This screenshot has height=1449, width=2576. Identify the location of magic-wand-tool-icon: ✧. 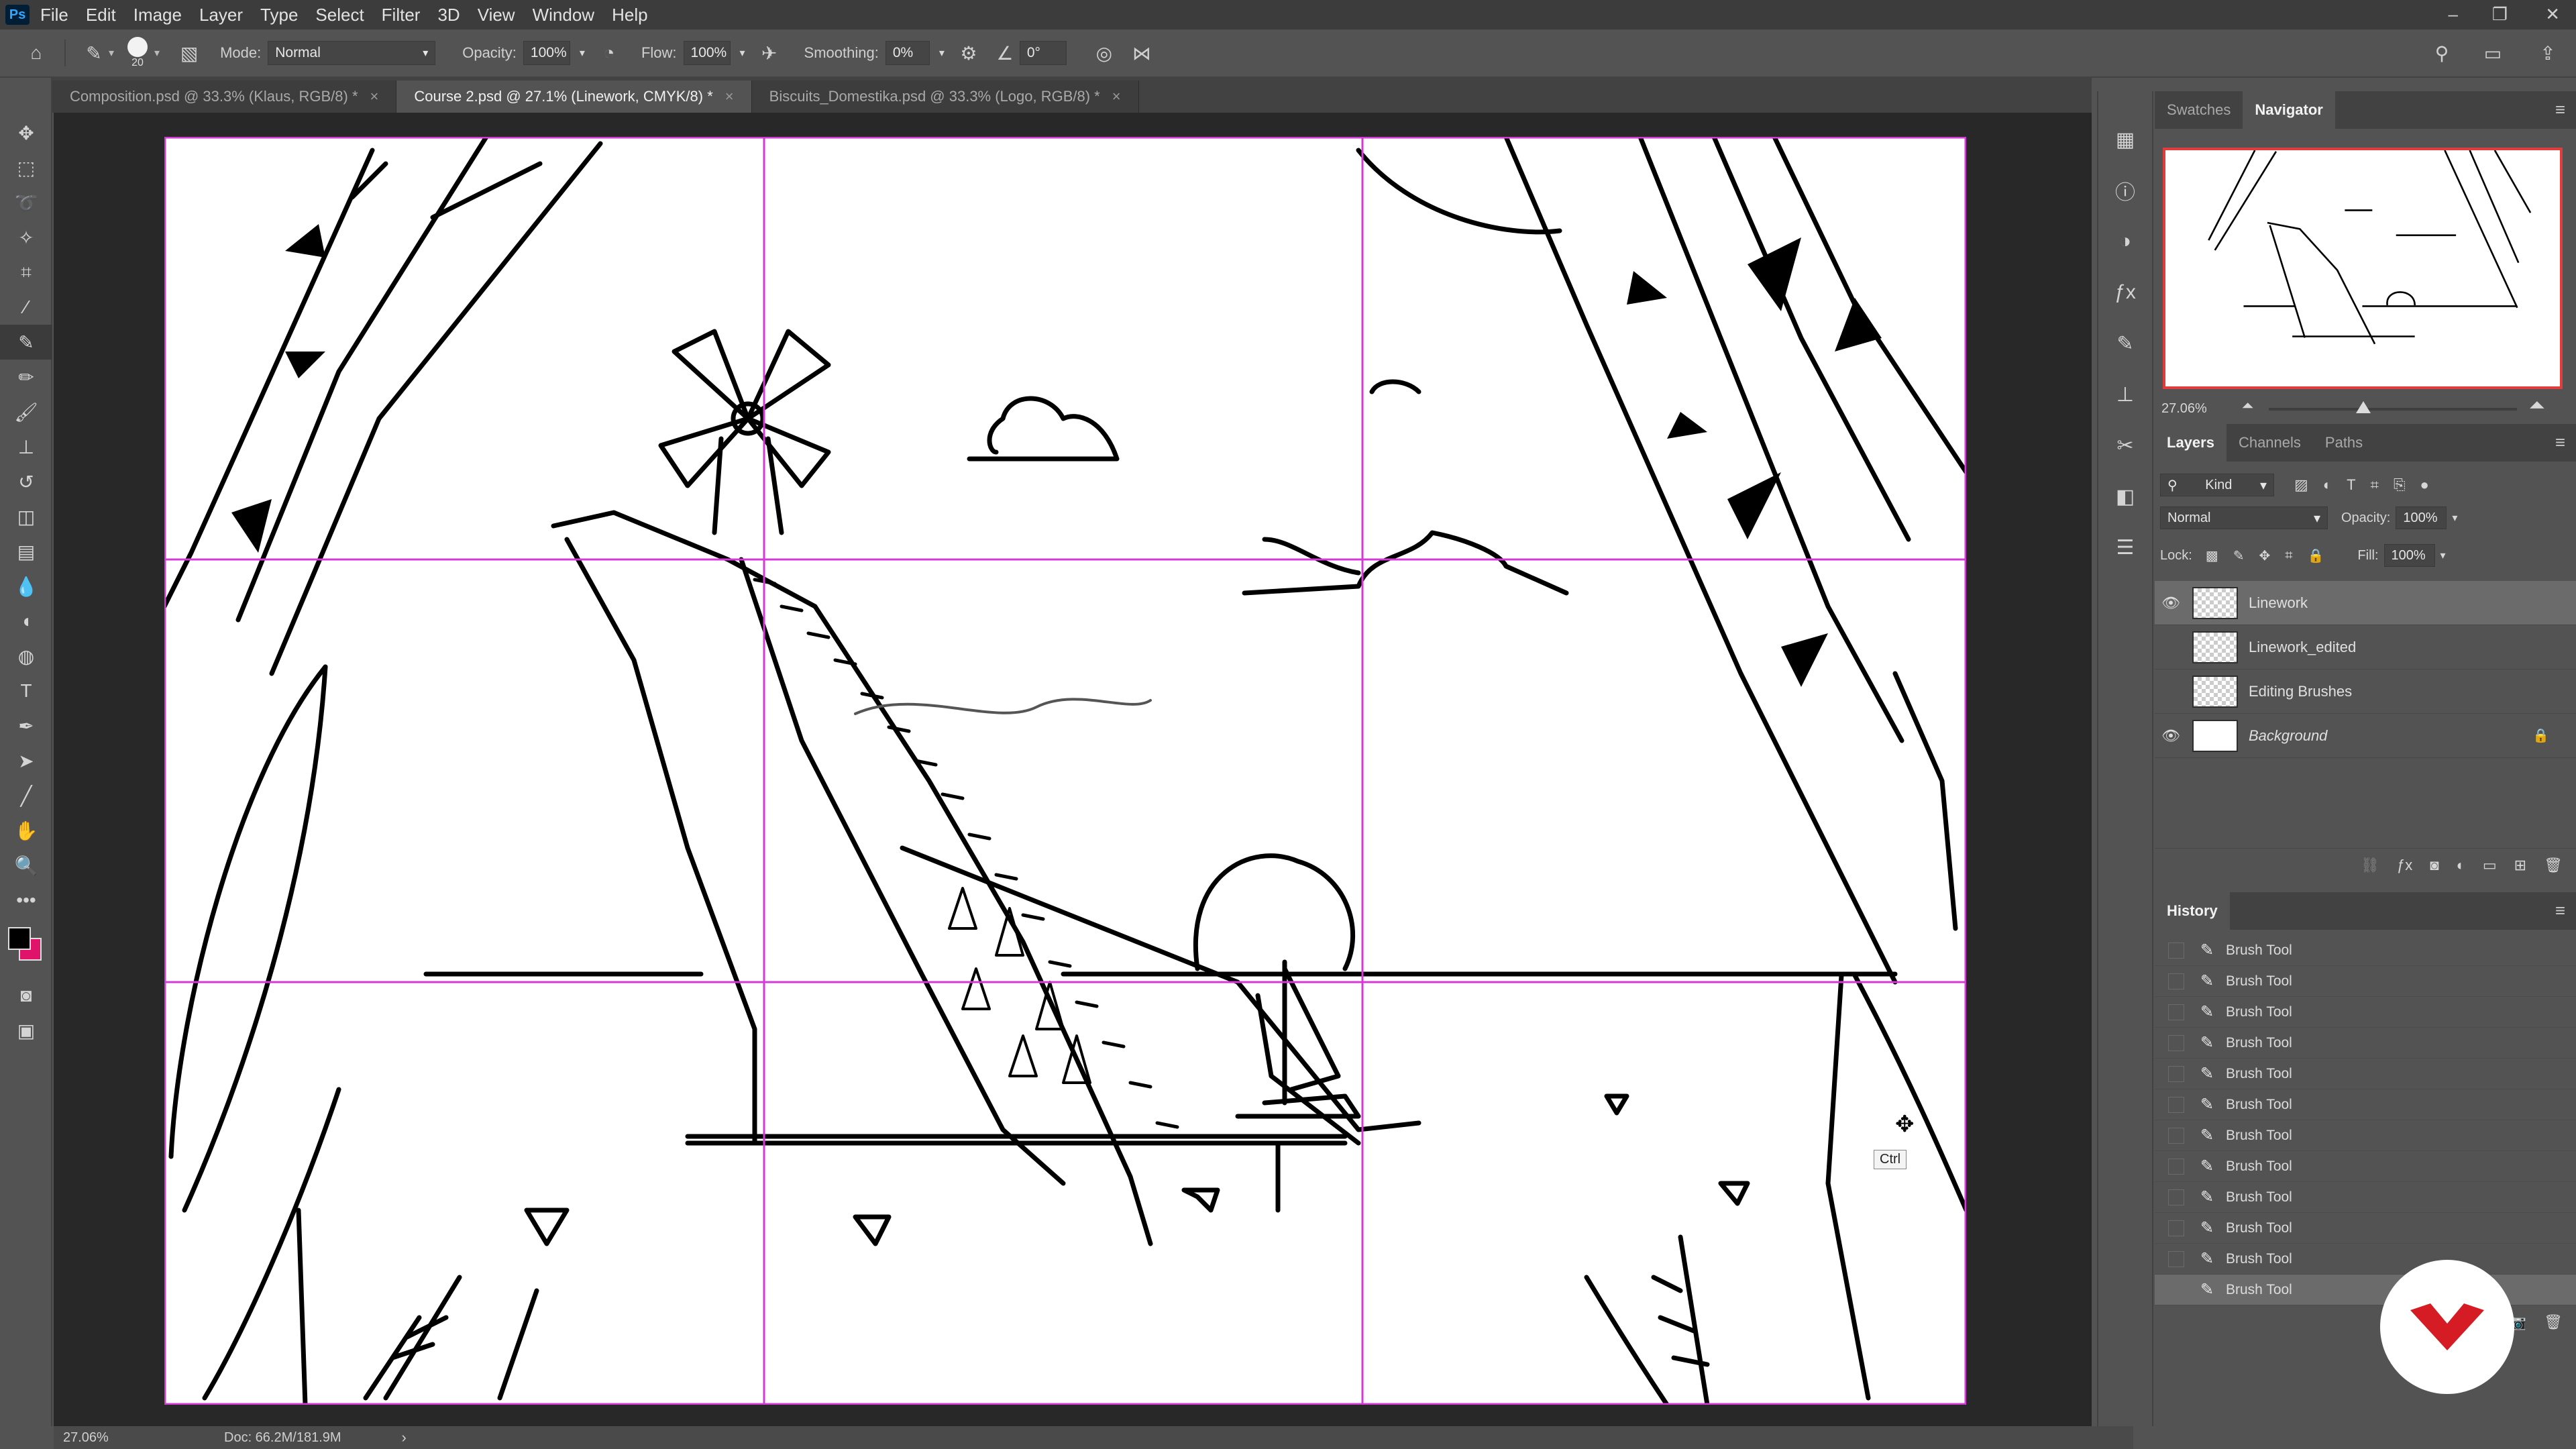
(26, 237).